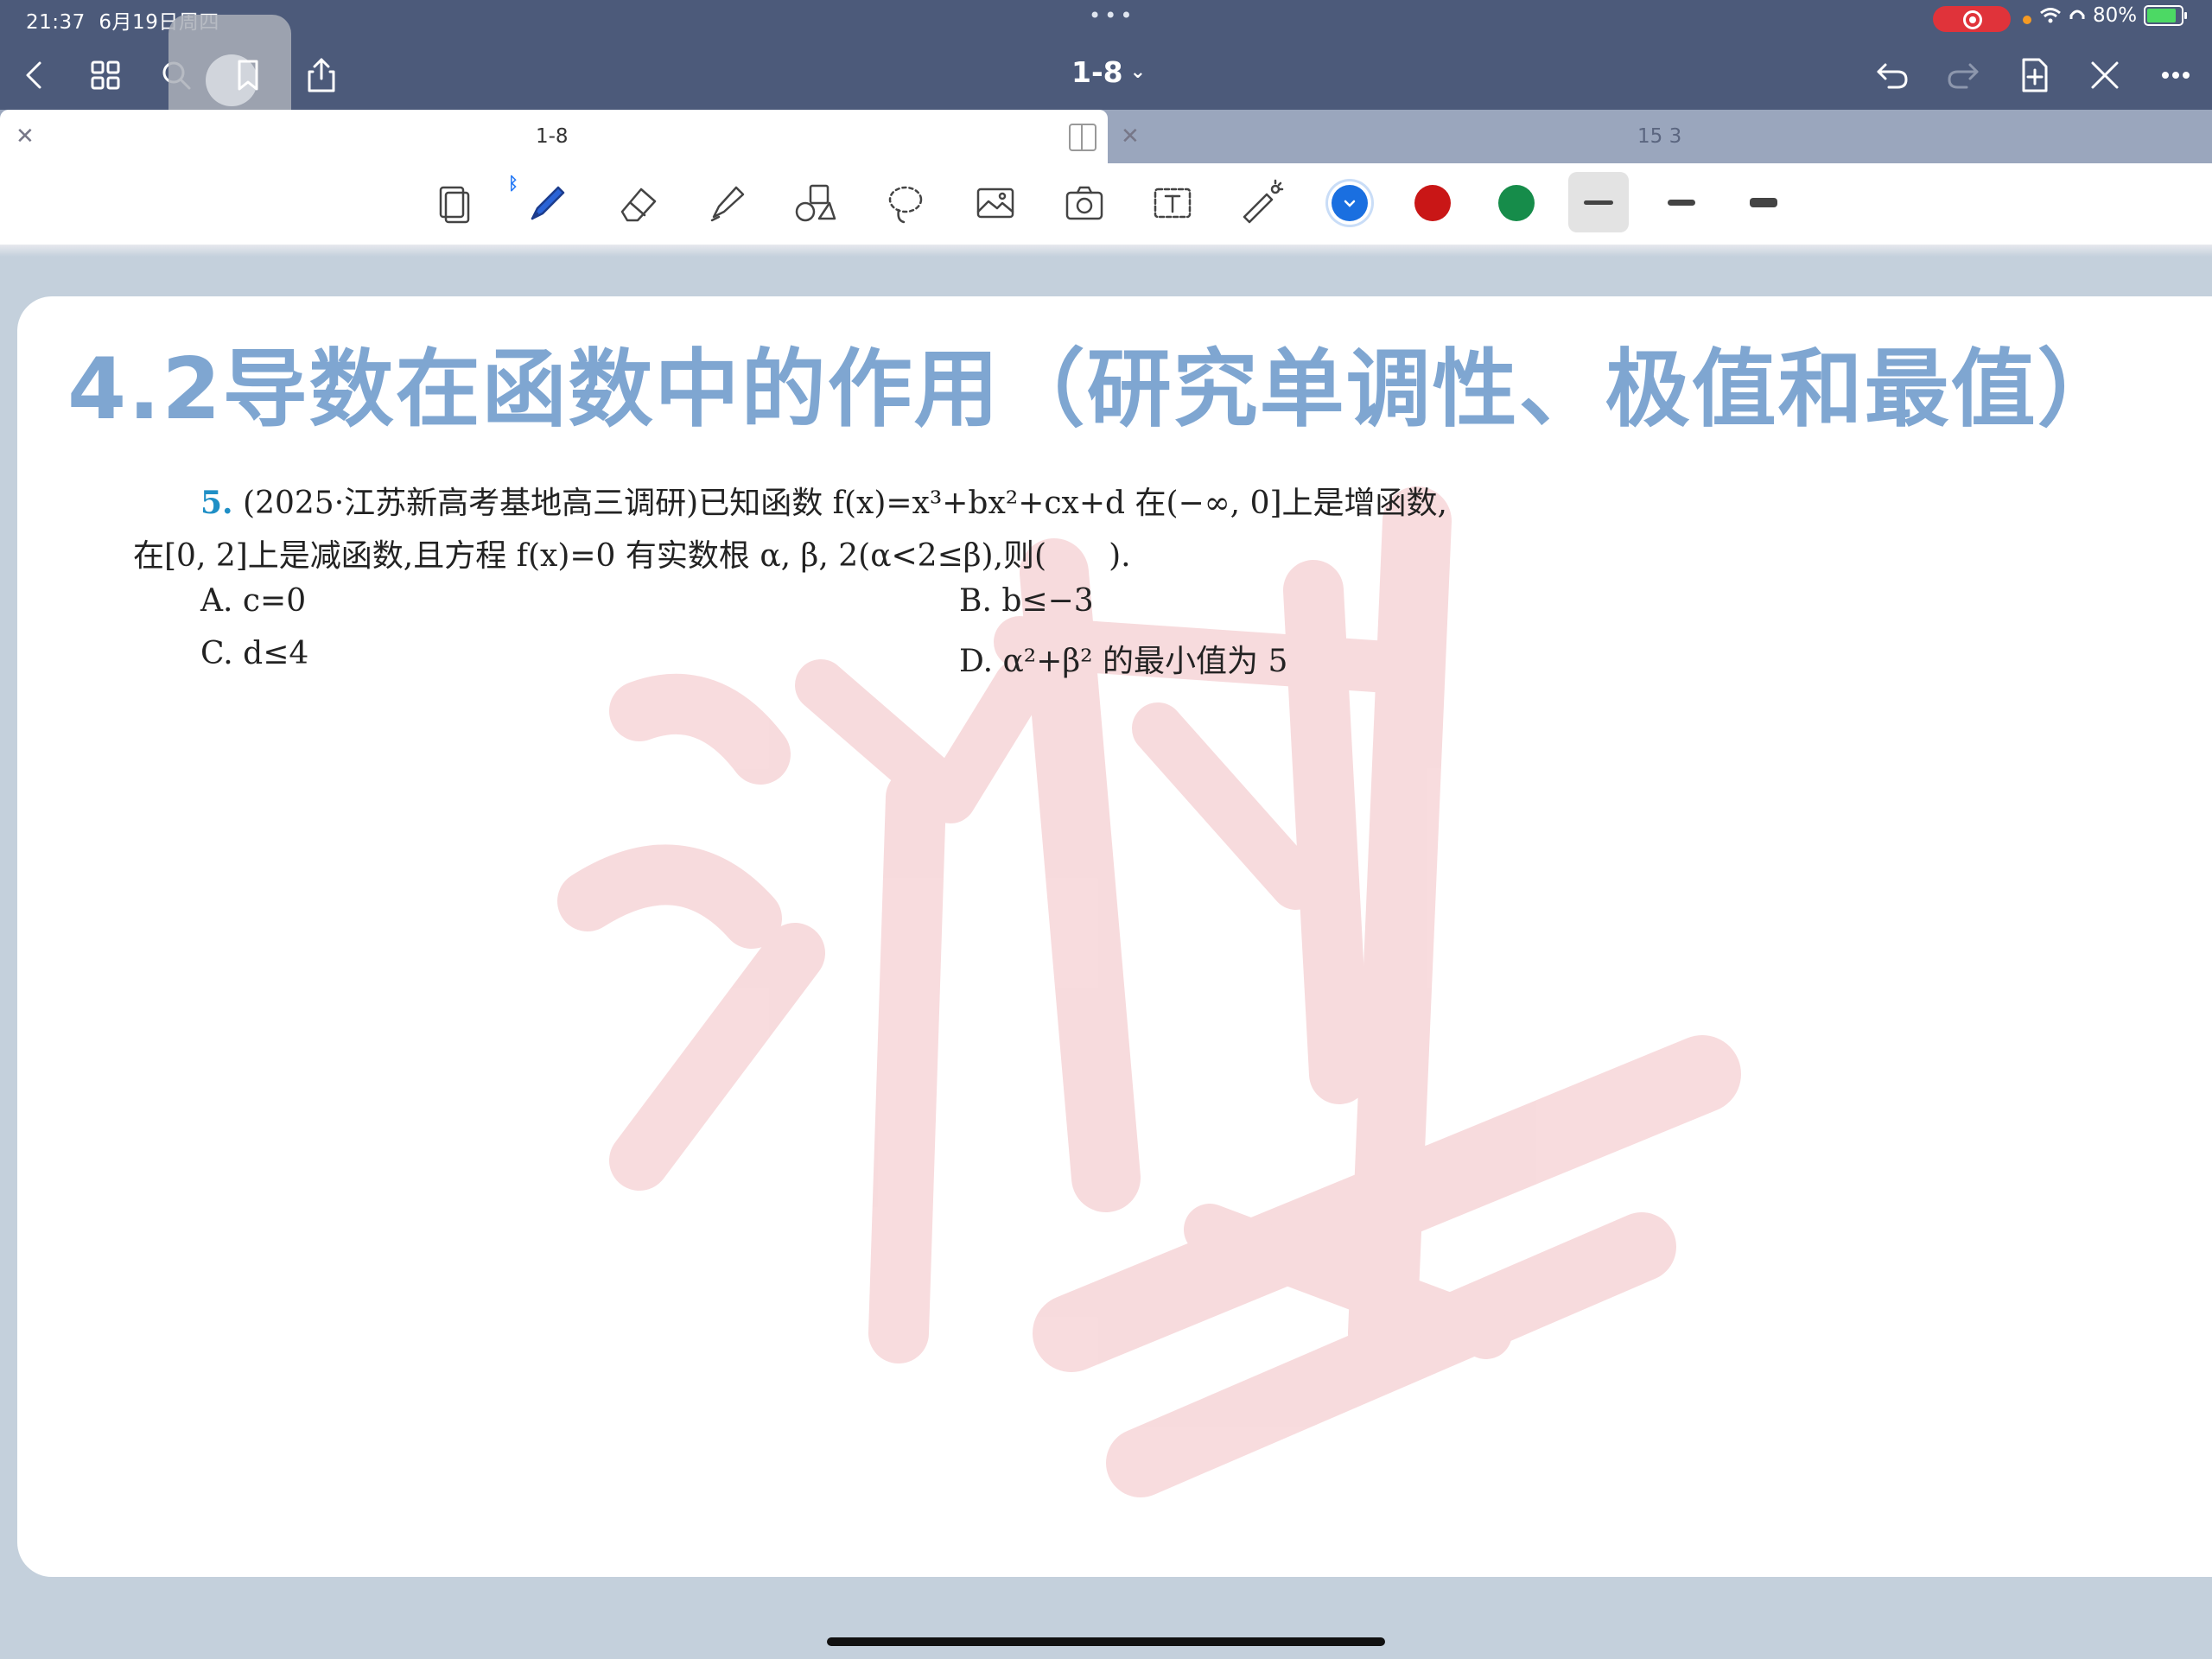  Describe the element at coordinates (1659, 136) in the screenshot. I see `tab-15-3: 15 3` at that location.